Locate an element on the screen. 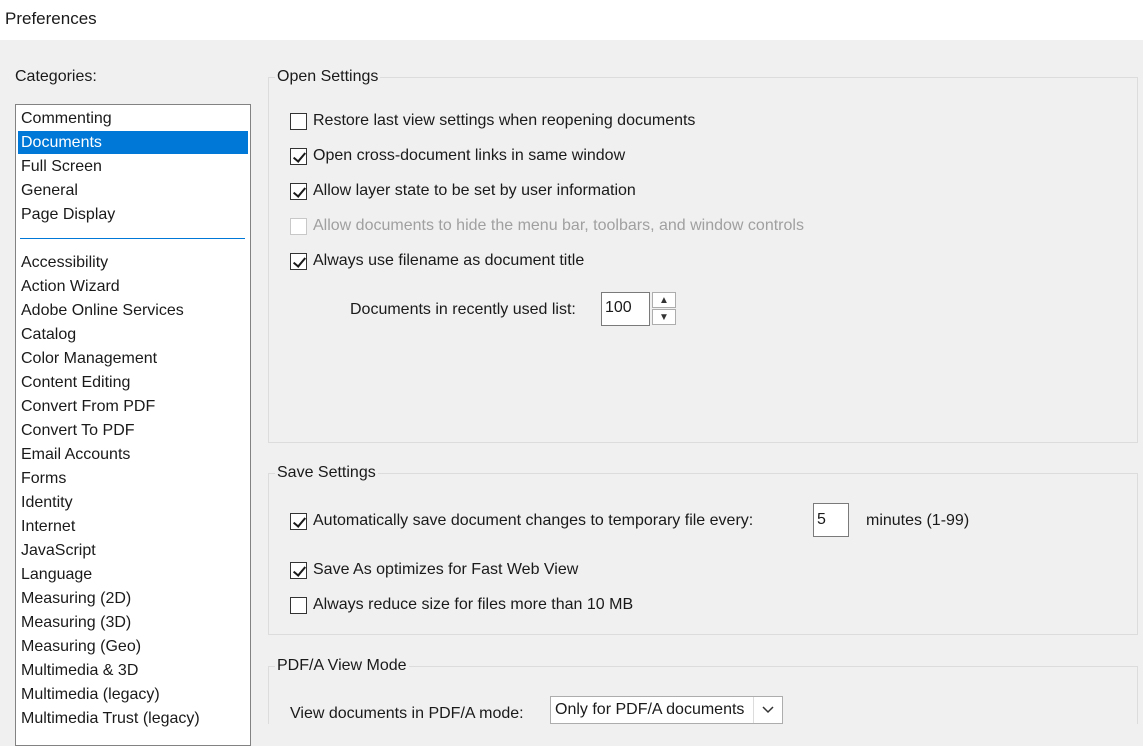 This screenshot has height=746, width=1143. layer-state-checkbox is located at coordinates (298, 191).